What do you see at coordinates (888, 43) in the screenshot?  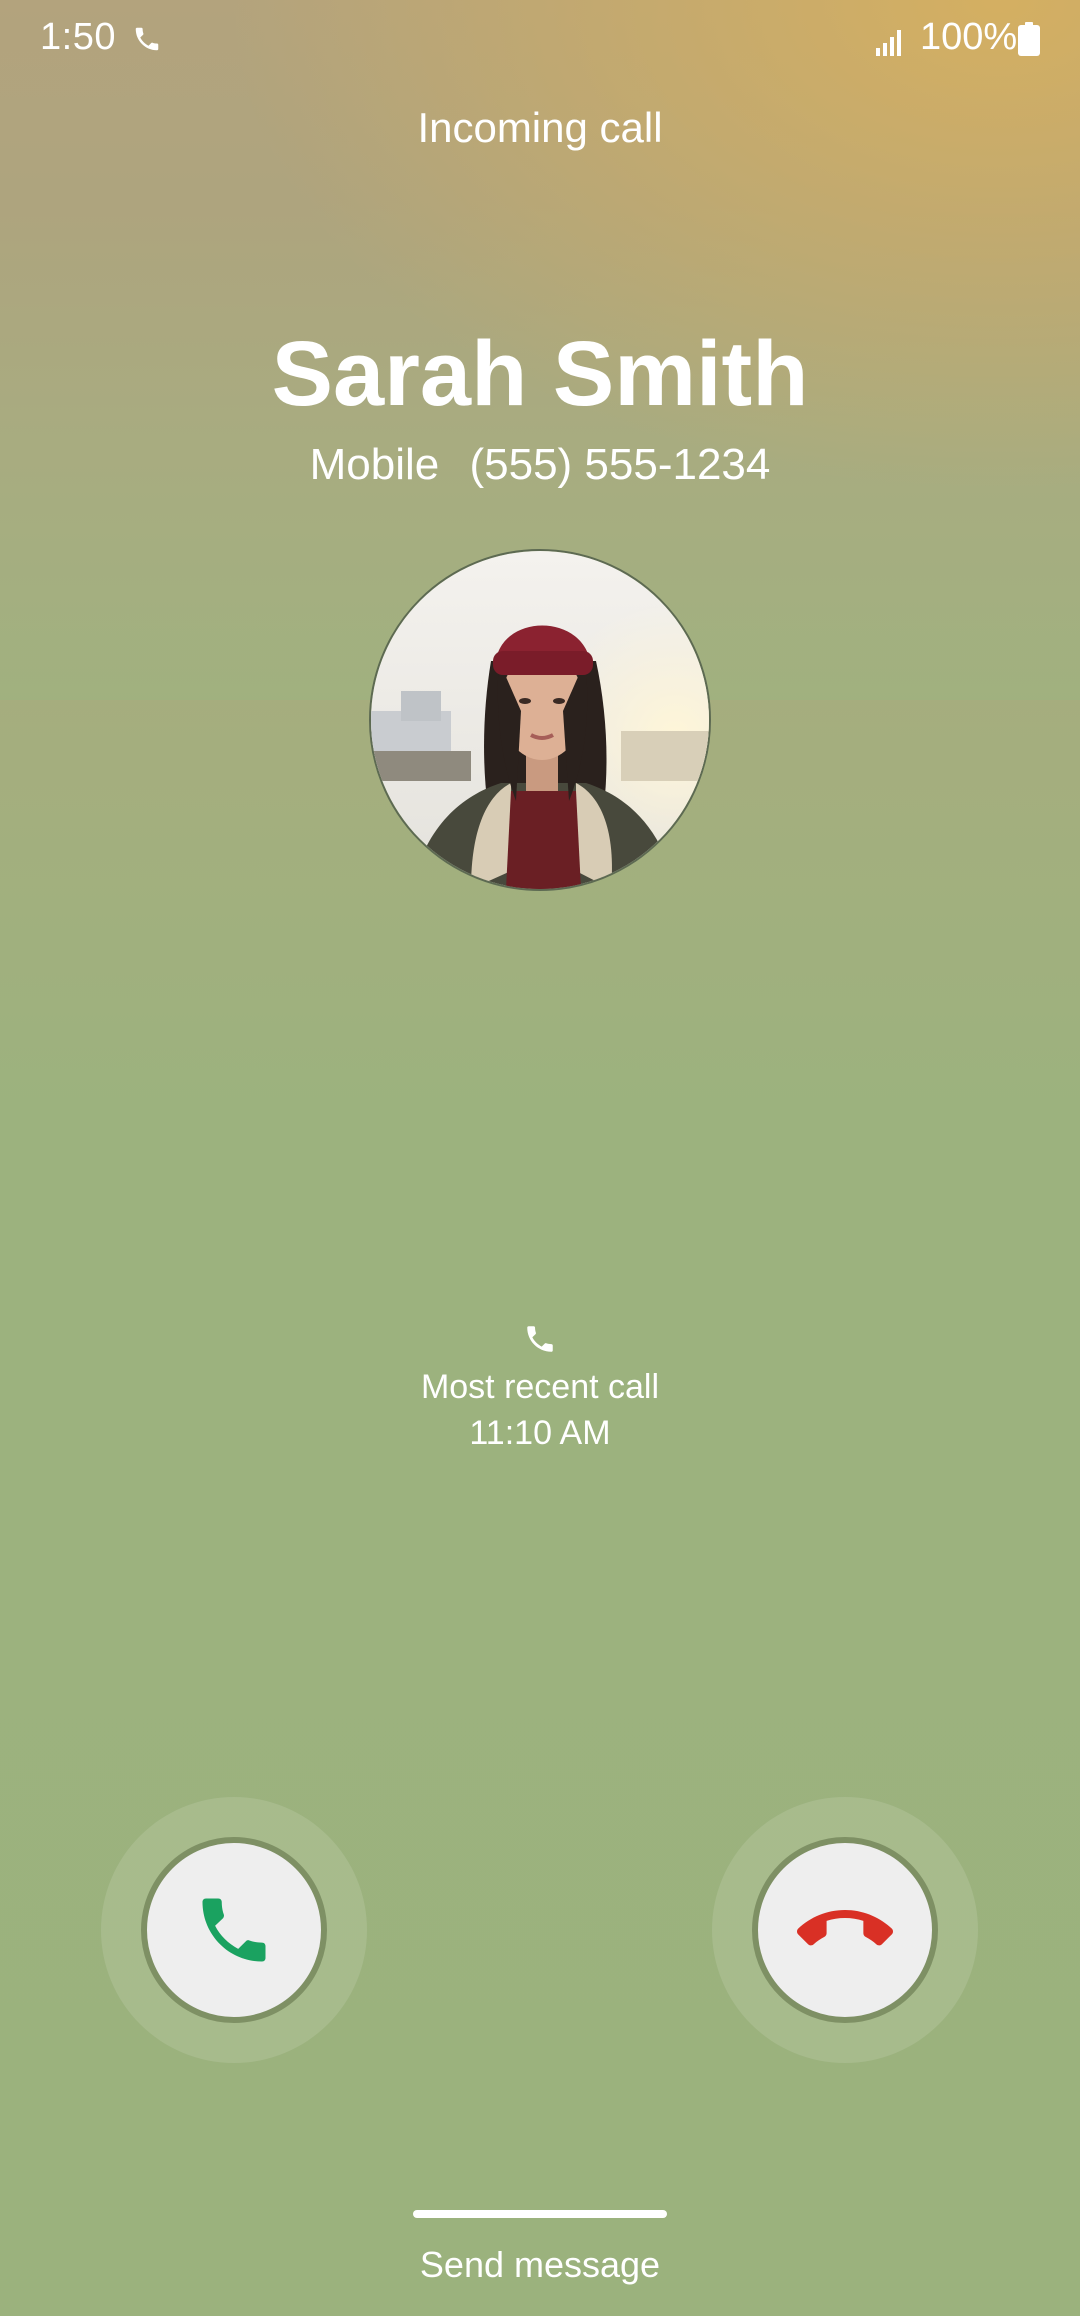 I see `signal-icon` at bounding box center [888, 43].